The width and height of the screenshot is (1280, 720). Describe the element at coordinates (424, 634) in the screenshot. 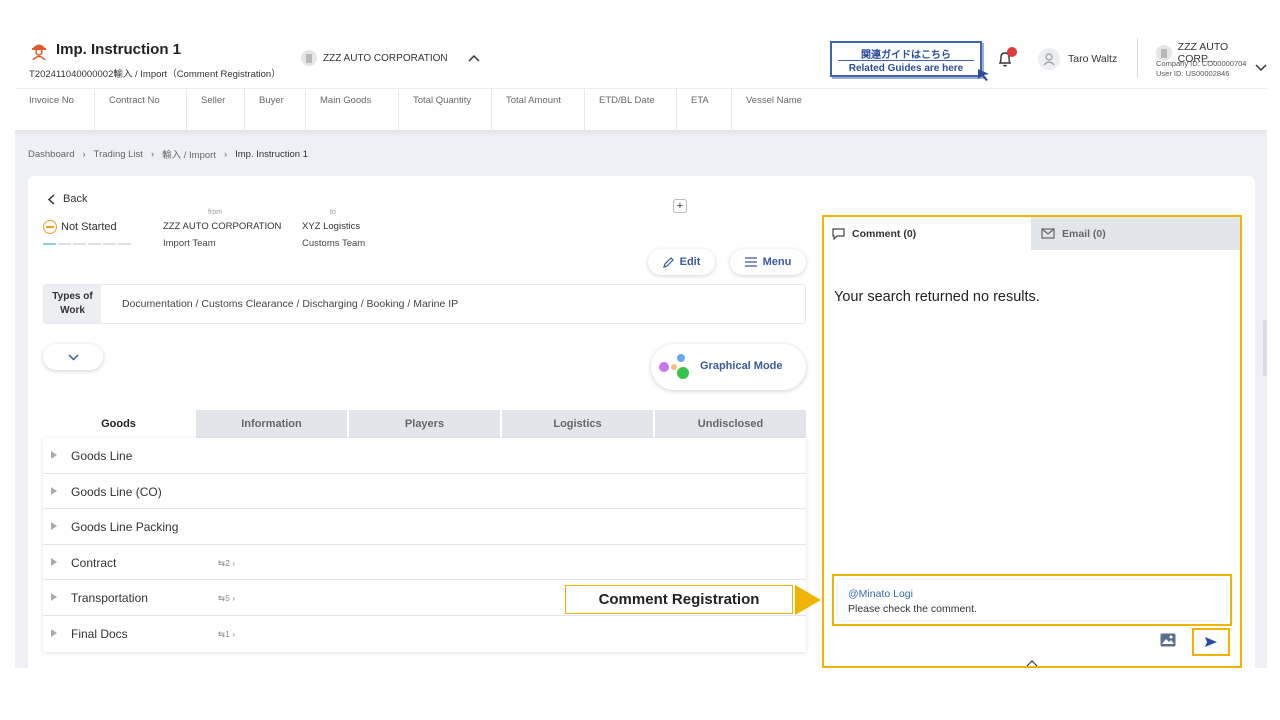

I see `list-item: Final Docs ⇆1 ›` at that location.